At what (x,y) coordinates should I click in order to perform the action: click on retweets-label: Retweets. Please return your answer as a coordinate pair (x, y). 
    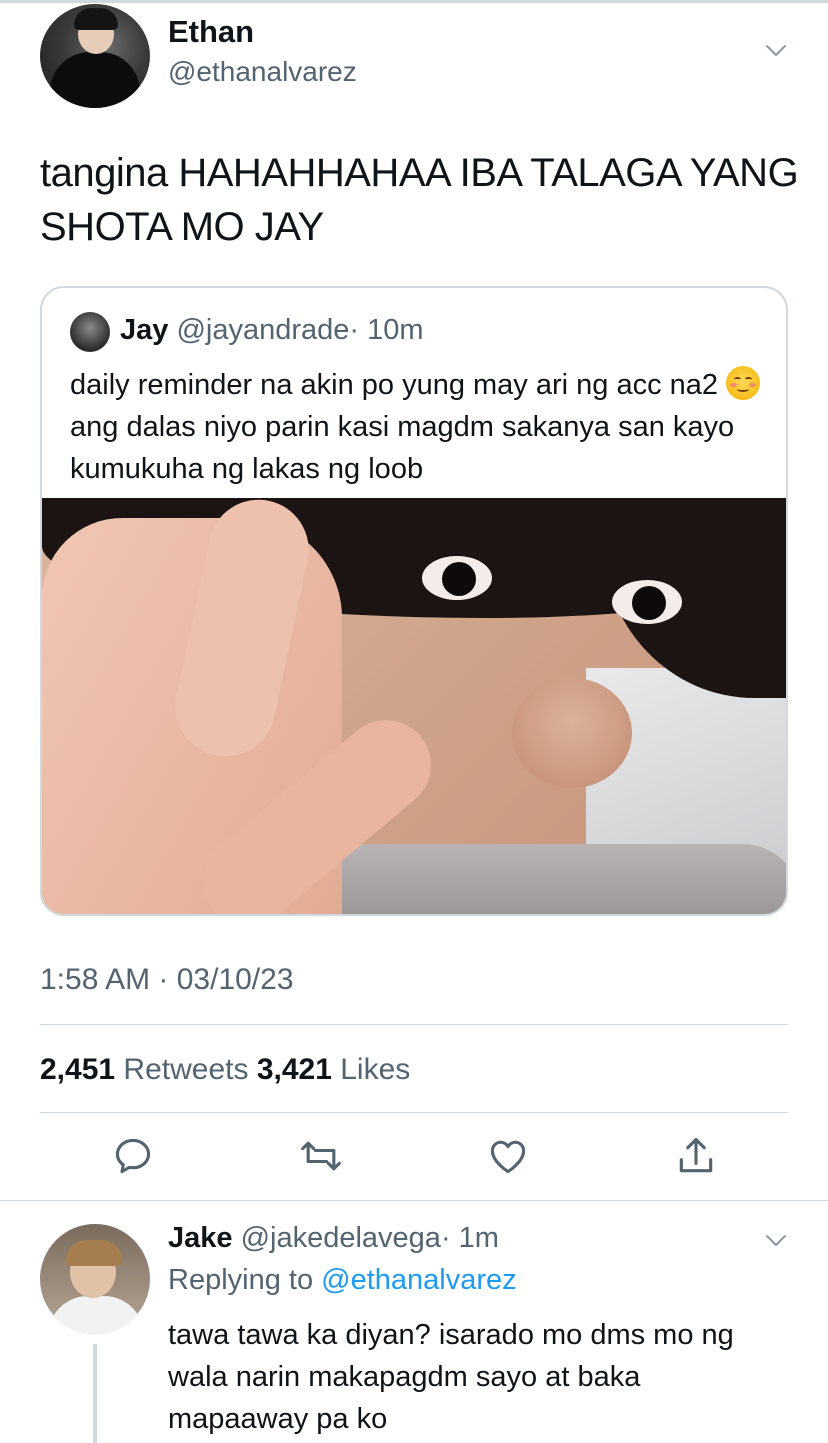
    Looking at the image, I should click on (185, 1069).